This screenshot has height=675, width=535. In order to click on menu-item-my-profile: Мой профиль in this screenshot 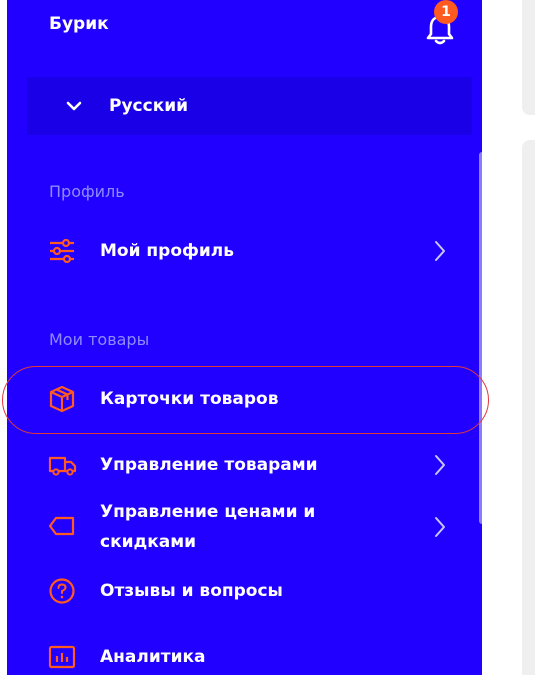, I will do `click(244, 251)`.